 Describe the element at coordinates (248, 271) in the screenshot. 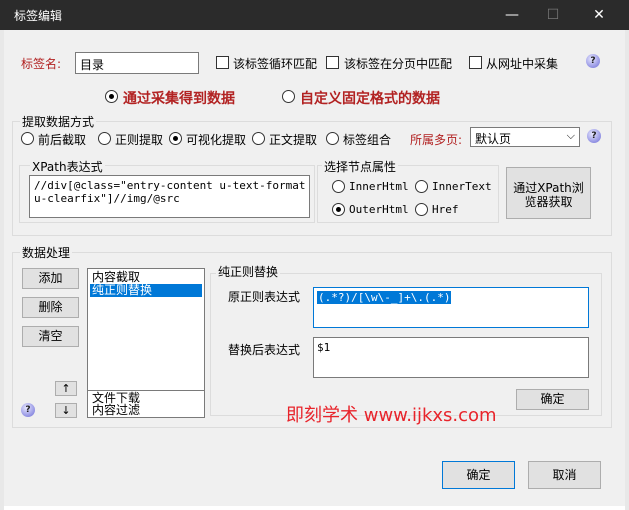

I see `regex-group-title: 纯正则替换` at that location.